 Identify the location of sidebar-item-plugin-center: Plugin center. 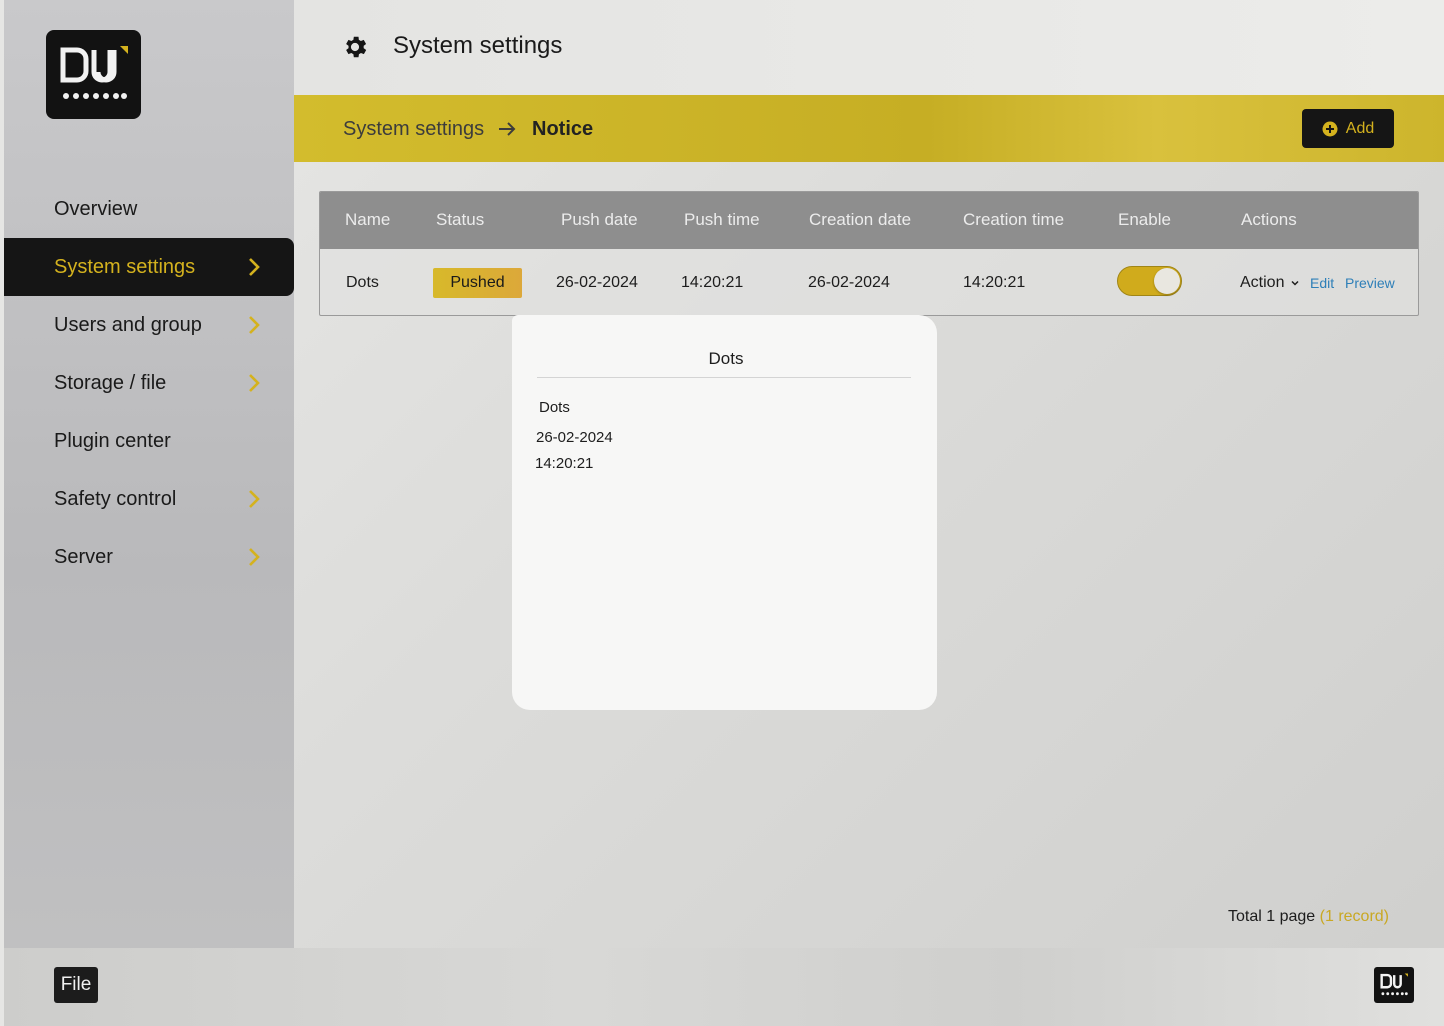
(149, 441).